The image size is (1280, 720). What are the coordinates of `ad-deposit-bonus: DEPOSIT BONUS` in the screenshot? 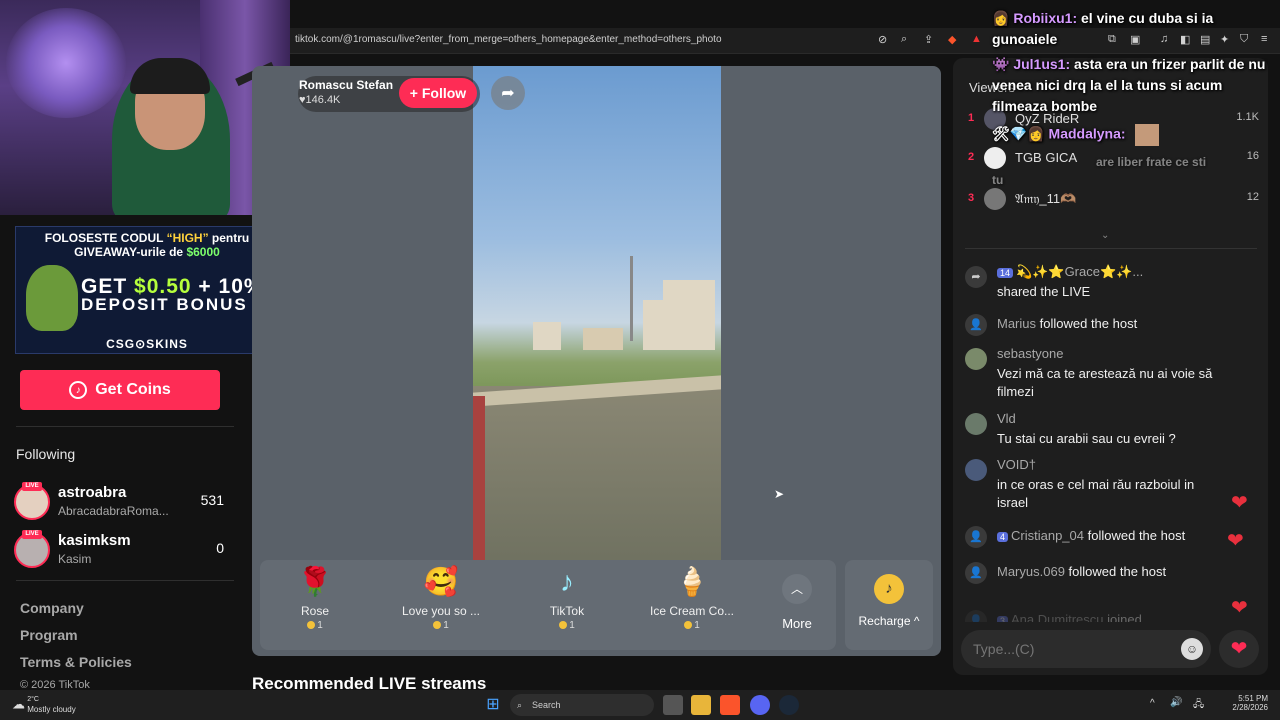 It's located at (164, 304).